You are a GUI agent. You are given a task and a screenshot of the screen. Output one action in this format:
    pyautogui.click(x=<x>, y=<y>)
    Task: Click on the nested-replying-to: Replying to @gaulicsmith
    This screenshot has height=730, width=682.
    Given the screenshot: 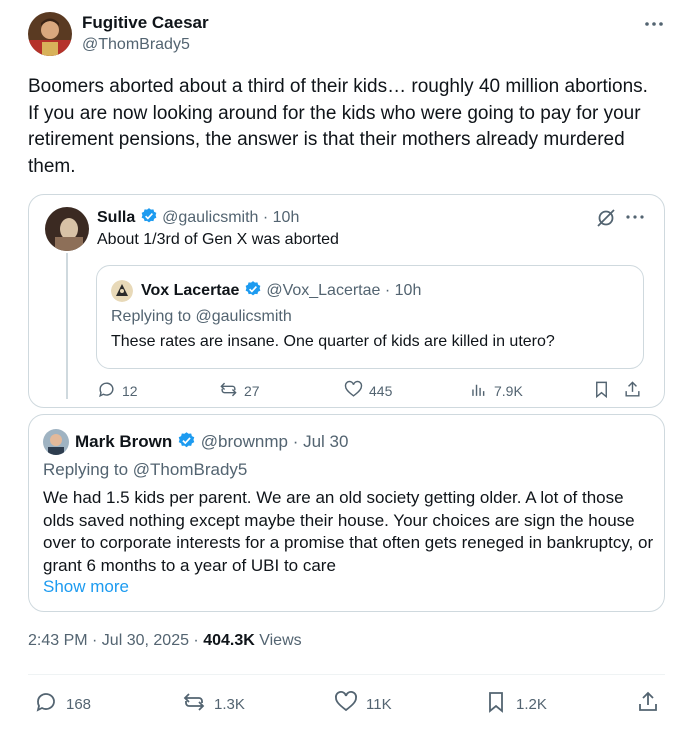 What is the action you would take?
    pyautogui.click(x=201, y=317)
    